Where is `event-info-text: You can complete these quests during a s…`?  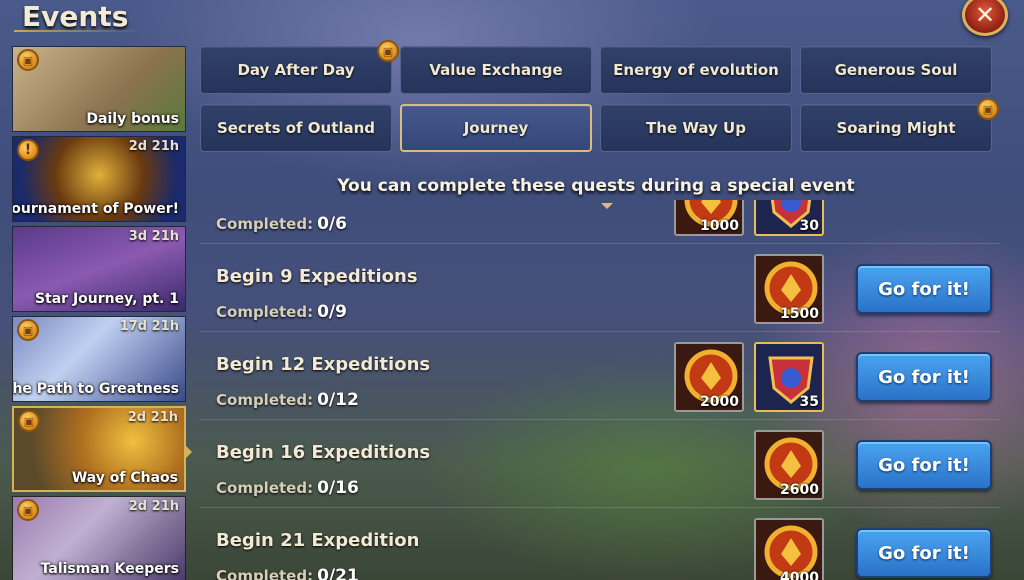
event-info-text: You can complete these quests during a s… is located at coordinates (596, 186).